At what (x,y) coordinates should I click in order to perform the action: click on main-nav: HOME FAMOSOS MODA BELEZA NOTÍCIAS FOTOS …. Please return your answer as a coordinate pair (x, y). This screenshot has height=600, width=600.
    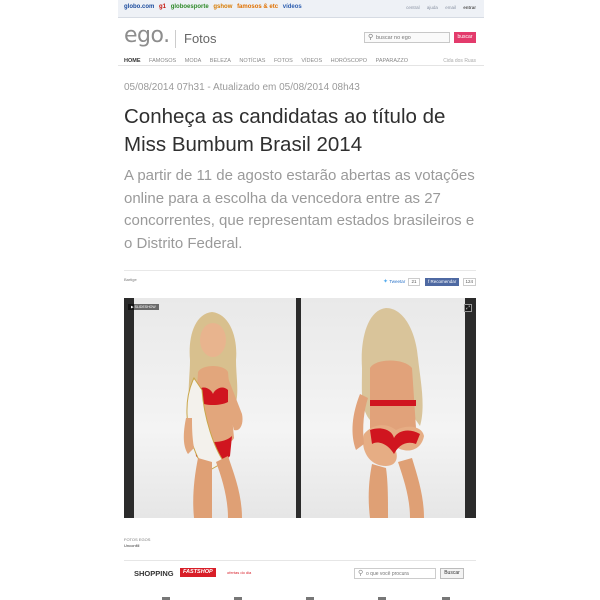
    Looking at the image, I should click on (301, 61).